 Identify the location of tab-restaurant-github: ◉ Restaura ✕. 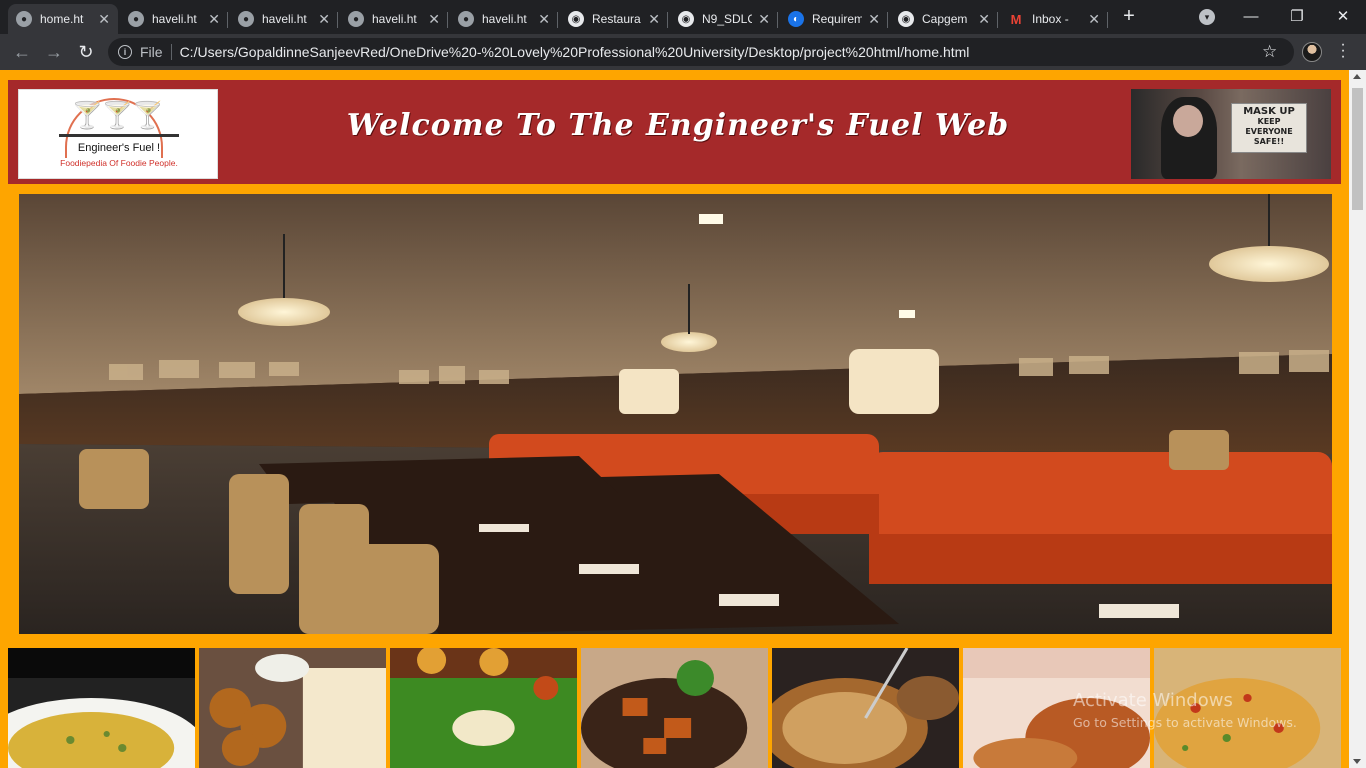
(614, 19).